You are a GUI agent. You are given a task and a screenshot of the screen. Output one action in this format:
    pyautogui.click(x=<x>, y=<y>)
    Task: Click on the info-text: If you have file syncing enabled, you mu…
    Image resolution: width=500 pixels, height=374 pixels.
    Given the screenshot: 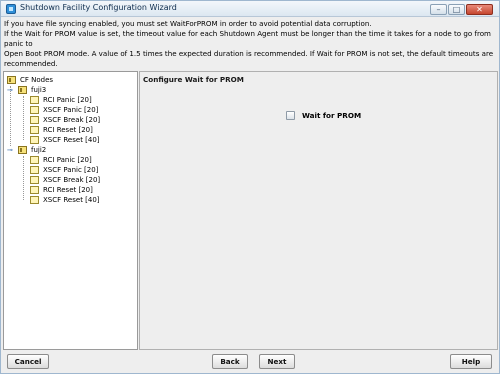 What is the action you would take?
    pyautogui.click(x=251, y=44)
    